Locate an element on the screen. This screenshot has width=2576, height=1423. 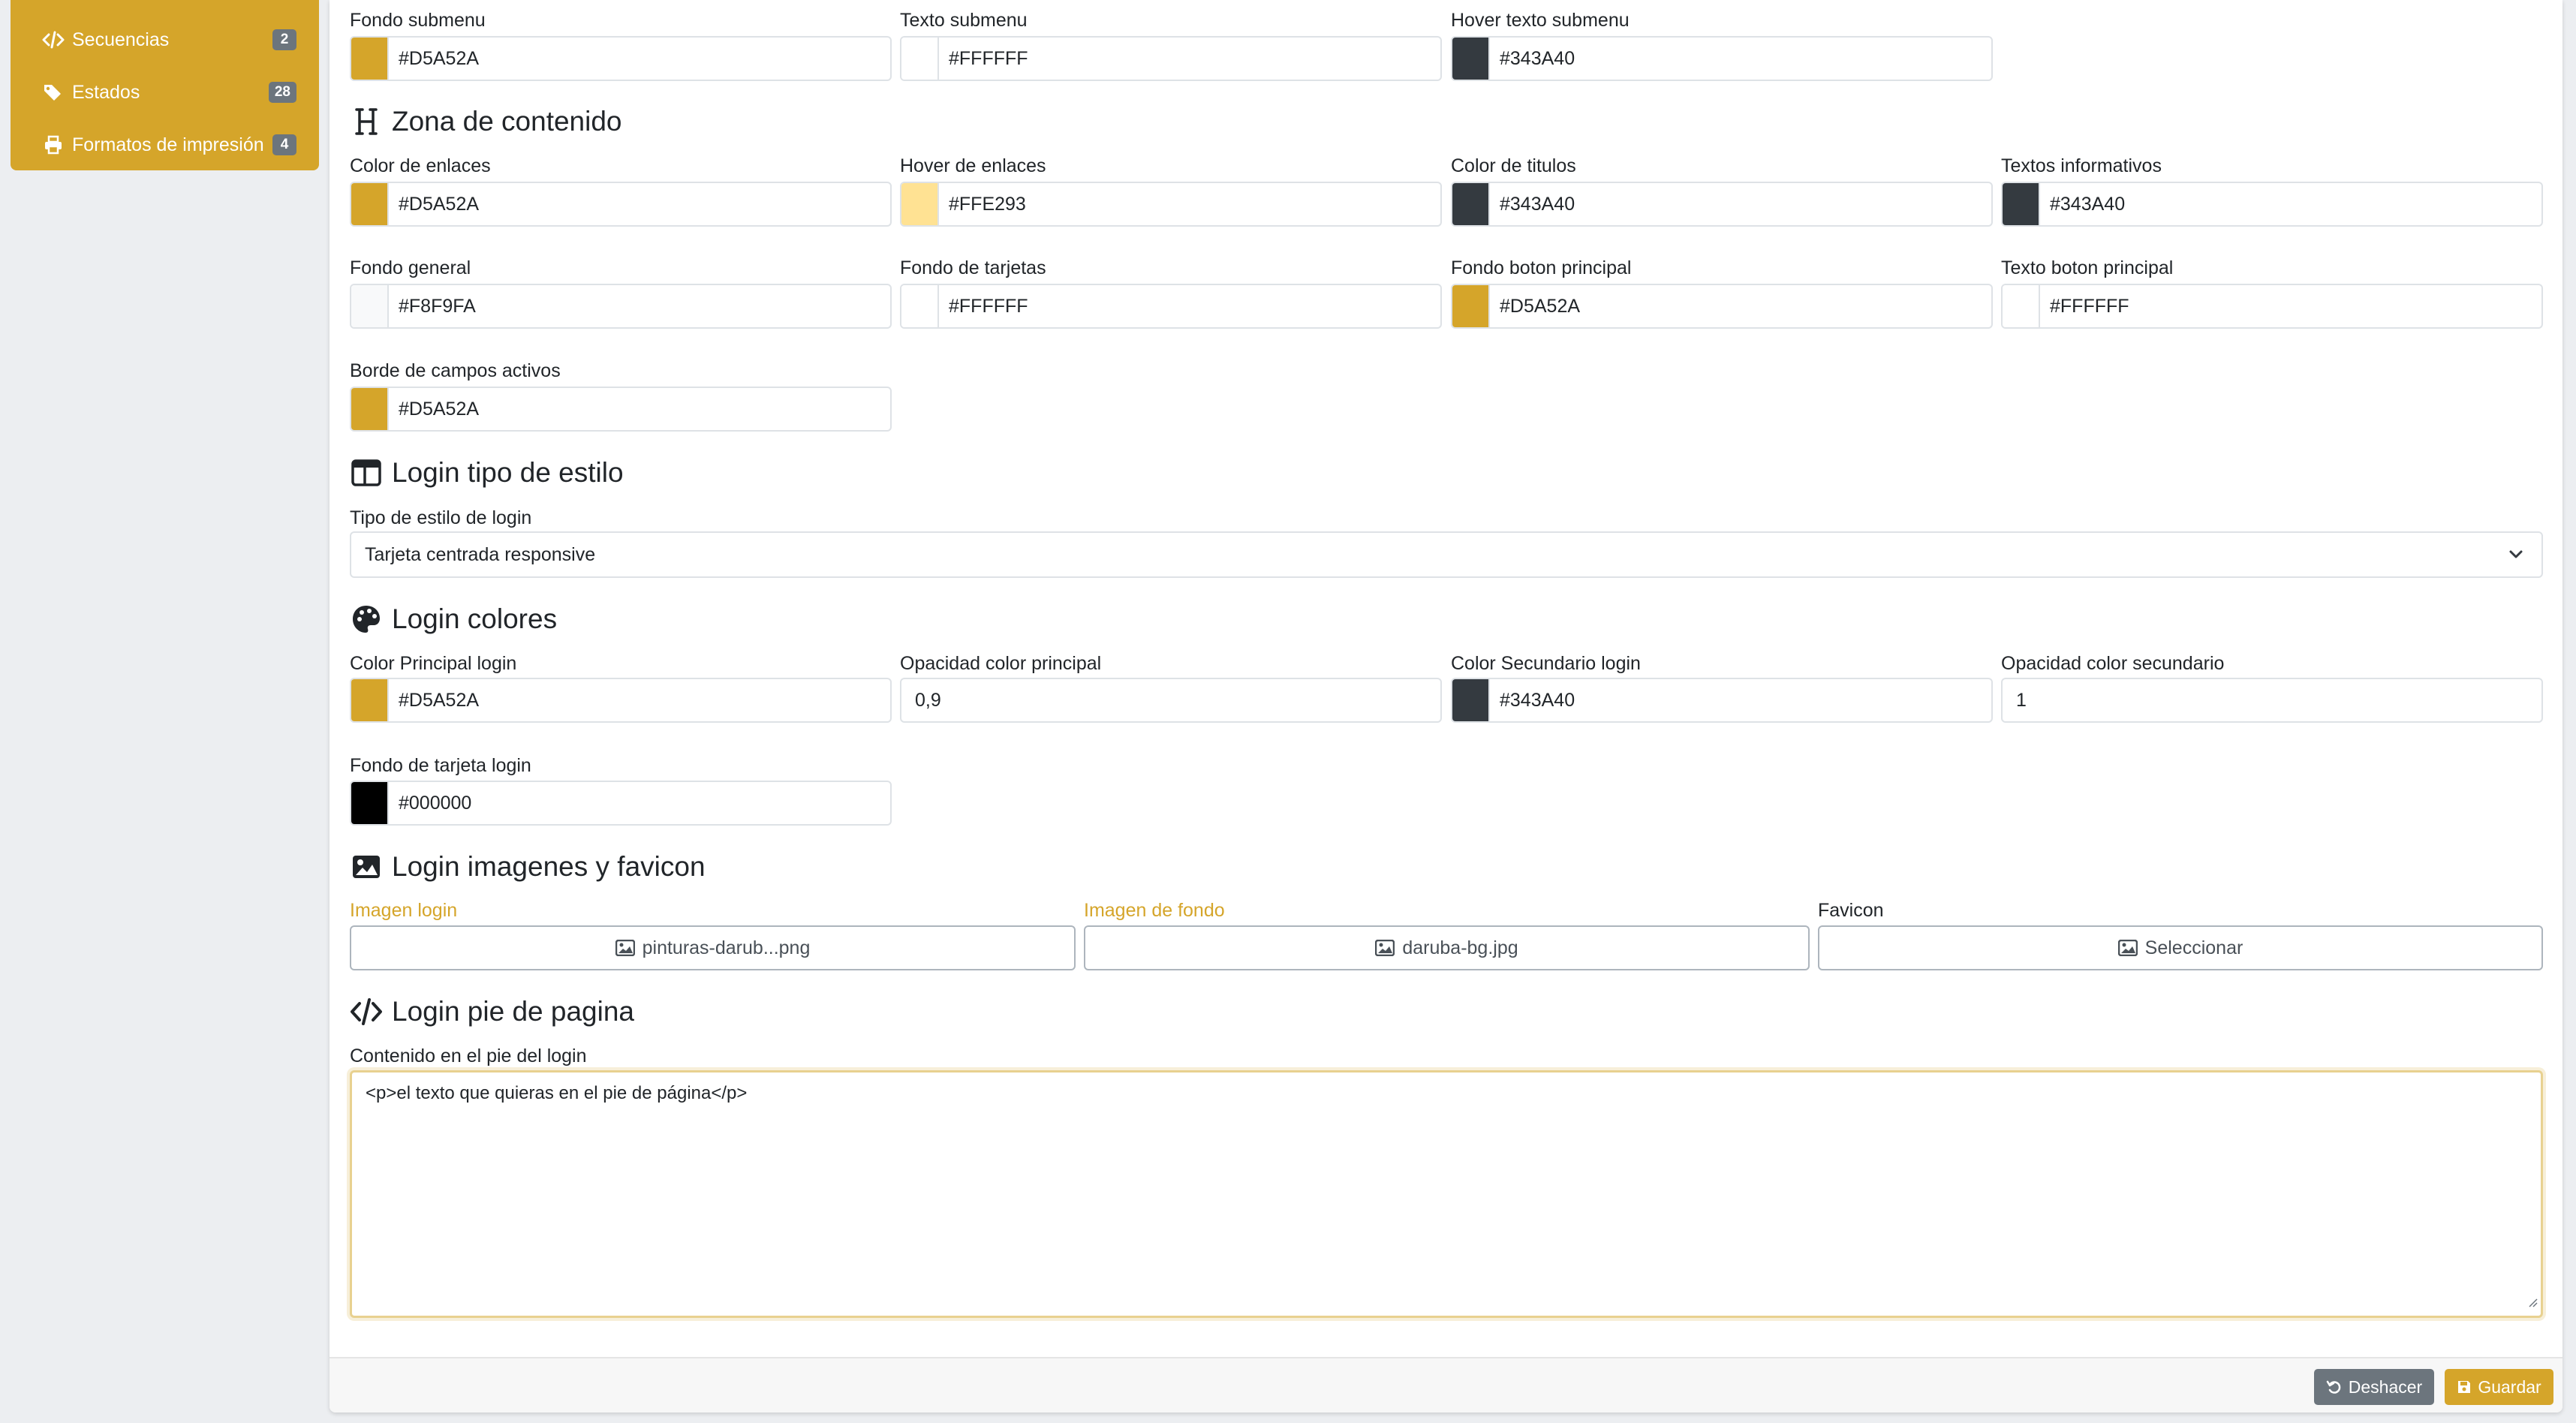
layout-icon is located at coordinates (366, 472).